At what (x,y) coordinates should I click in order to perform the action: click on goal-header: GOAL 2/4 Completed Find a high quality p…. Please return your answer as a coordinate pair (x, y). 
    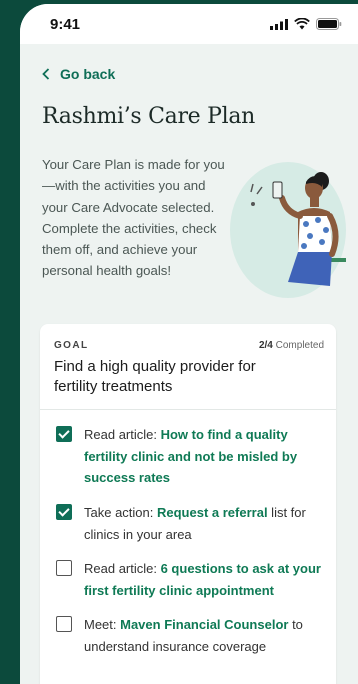
    Looking at the image, I should click on (188, 367).